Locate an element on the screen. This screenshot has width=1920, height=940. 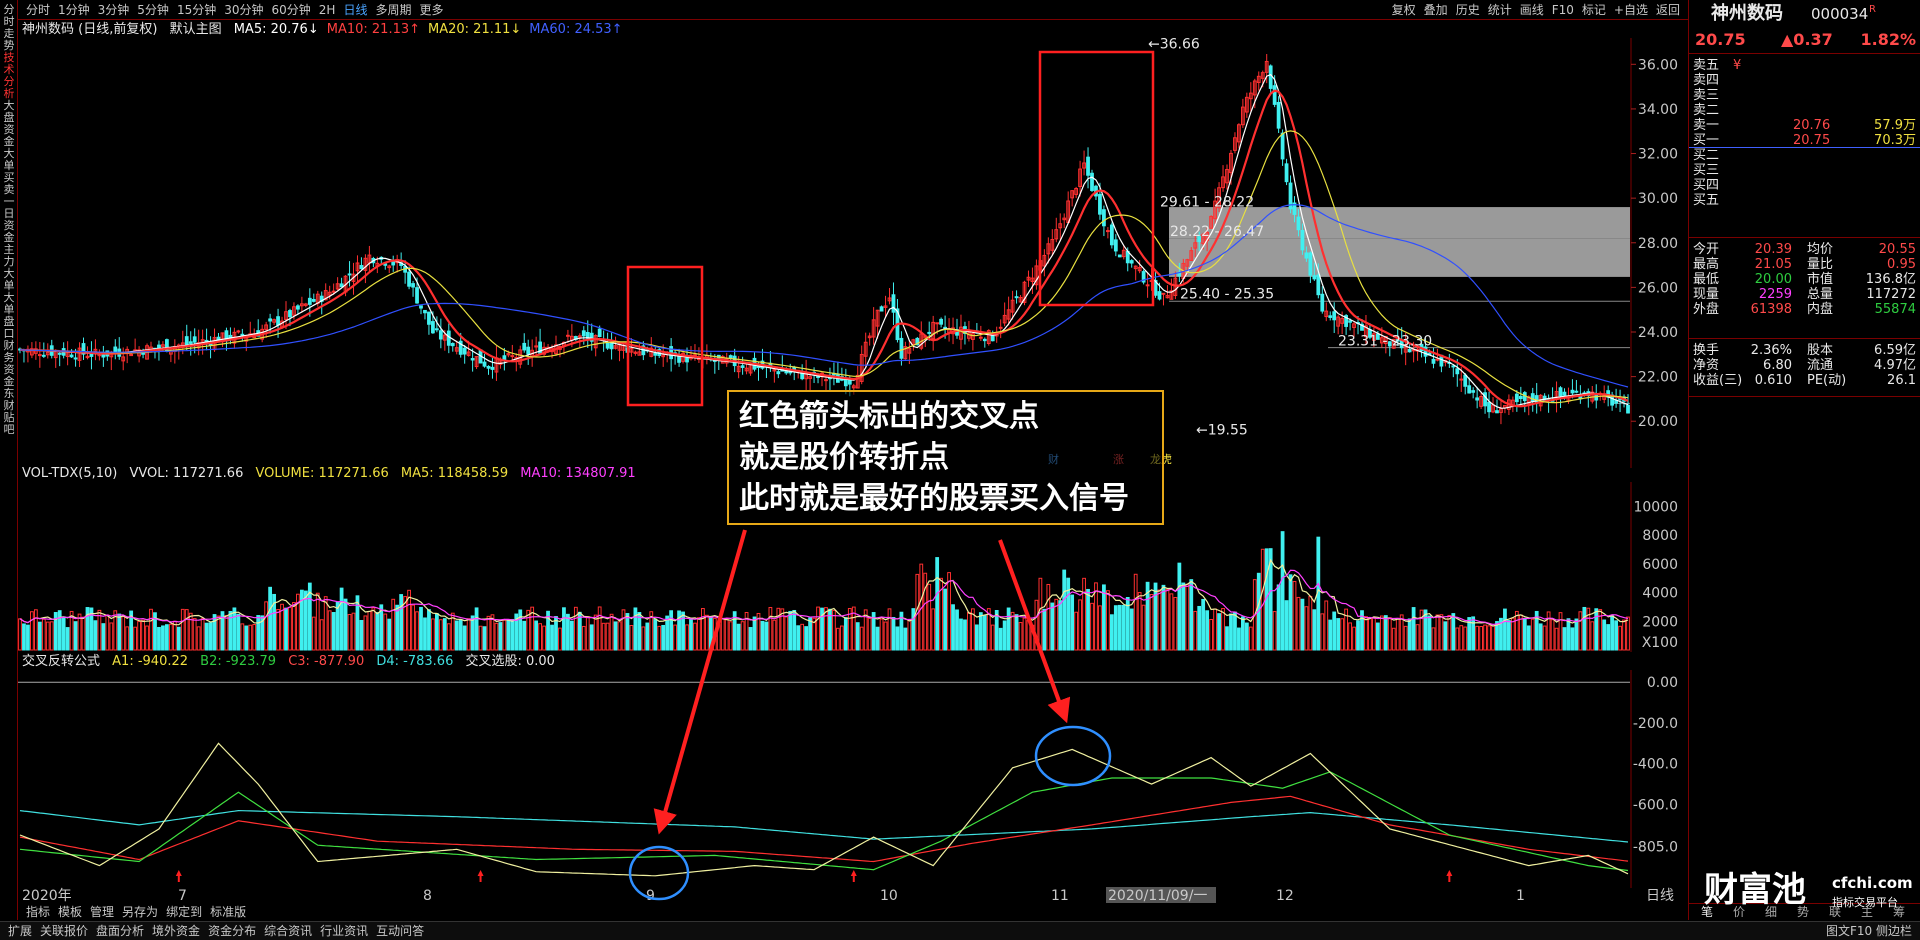
toolbar-right-4: 画线 is located at coordinates (1532, 10).